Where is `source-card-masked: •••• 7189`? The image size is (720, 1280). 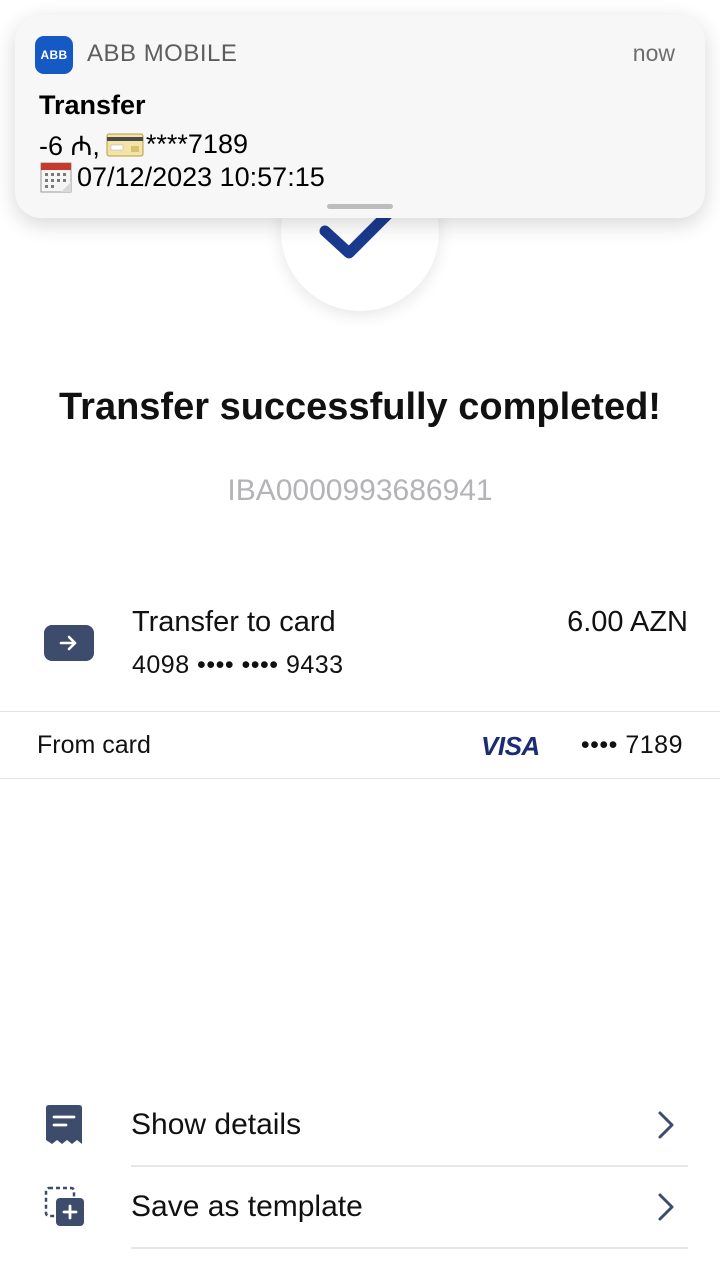
source-card-masked: •••• 7189 is located at coordinates (631, 745).